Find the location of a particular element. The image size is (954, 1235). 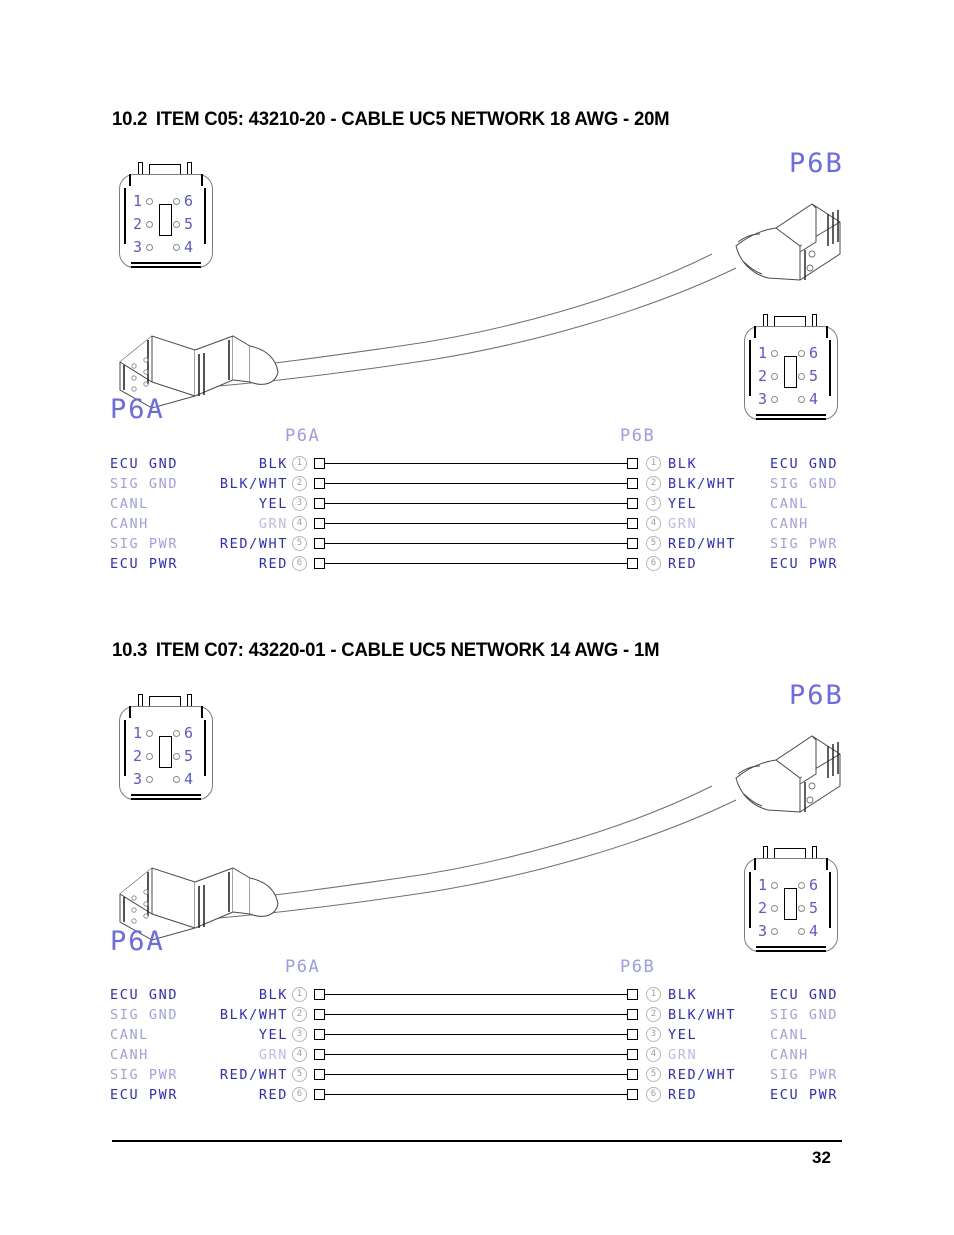

table-row: SIG GND BLK/WHT 2 2 BLK/WHT SIG GND is located at coordinates (477, 484).